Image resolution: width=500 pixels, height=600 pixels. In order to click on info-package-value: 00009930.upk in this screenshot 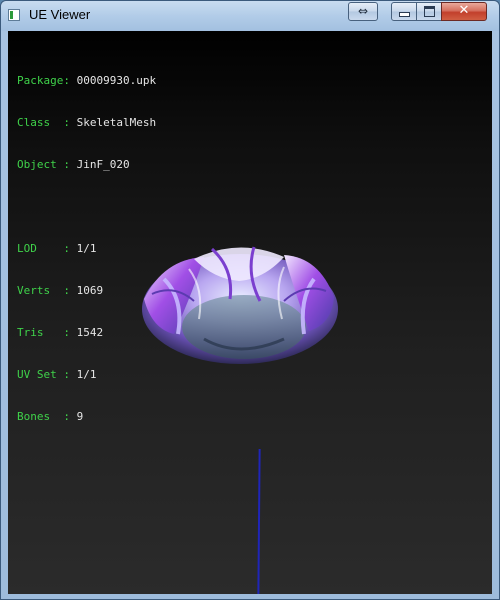, I will do `click(116, 80)`.